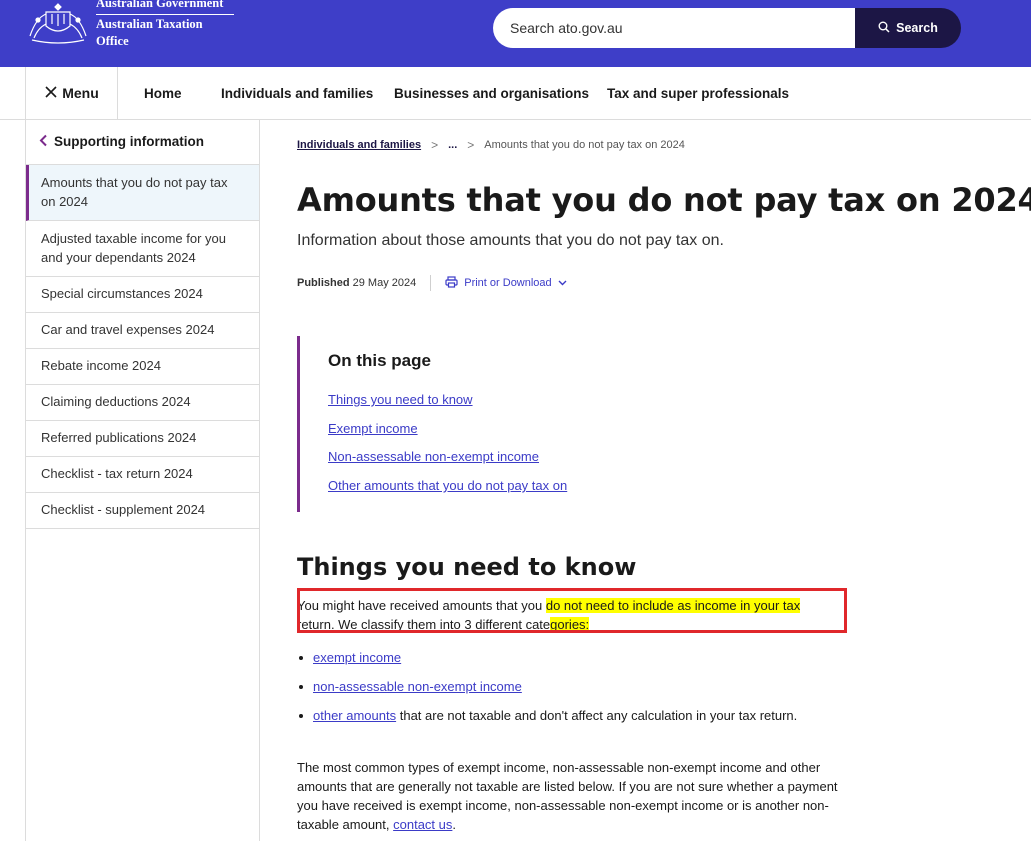 Image resolution: width=1031 pixels, height=841 pixels. What do you see at coordinates (165, 7) in the screenshot?
I see `logo-line-government: Australian Government` at bounding box center [165, 7].